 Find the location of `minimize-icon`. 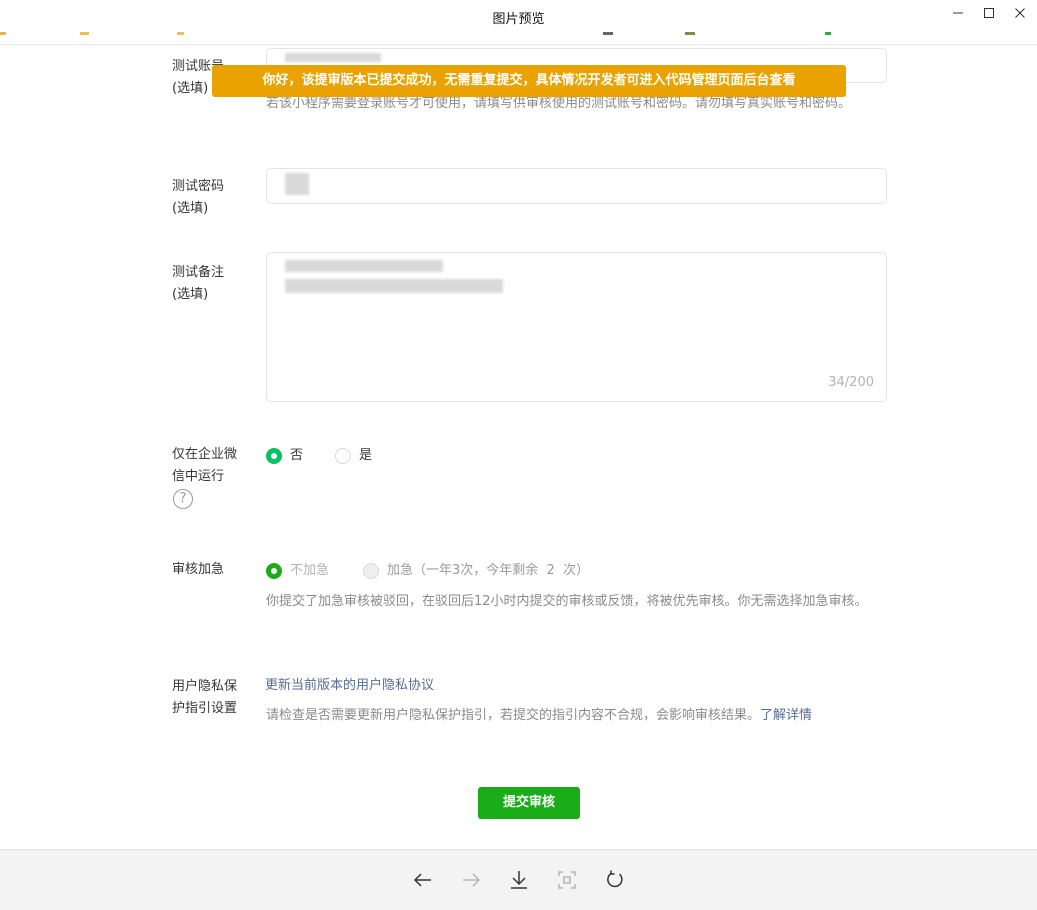

minimize-icon is located at coordinates (958, 13).